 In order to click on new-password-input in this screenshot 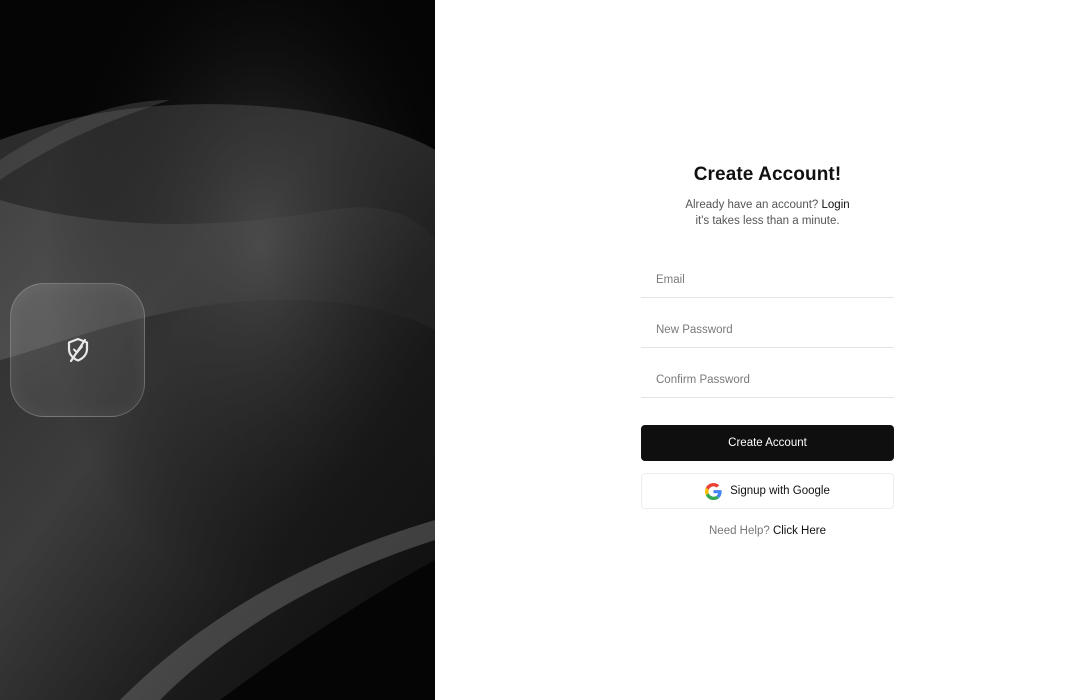, I will do `click(767, 330)`.